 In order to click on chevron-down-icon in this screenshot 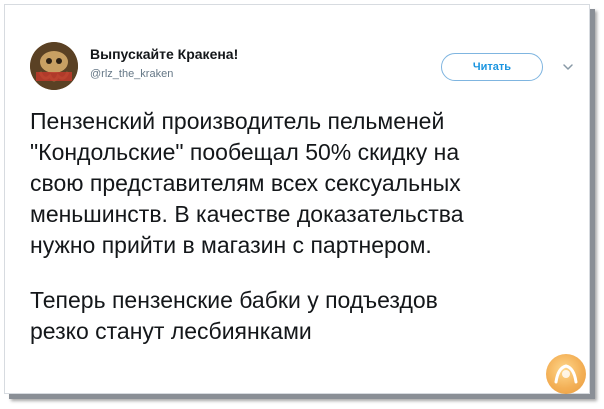, I will do `click(568, 67)`.